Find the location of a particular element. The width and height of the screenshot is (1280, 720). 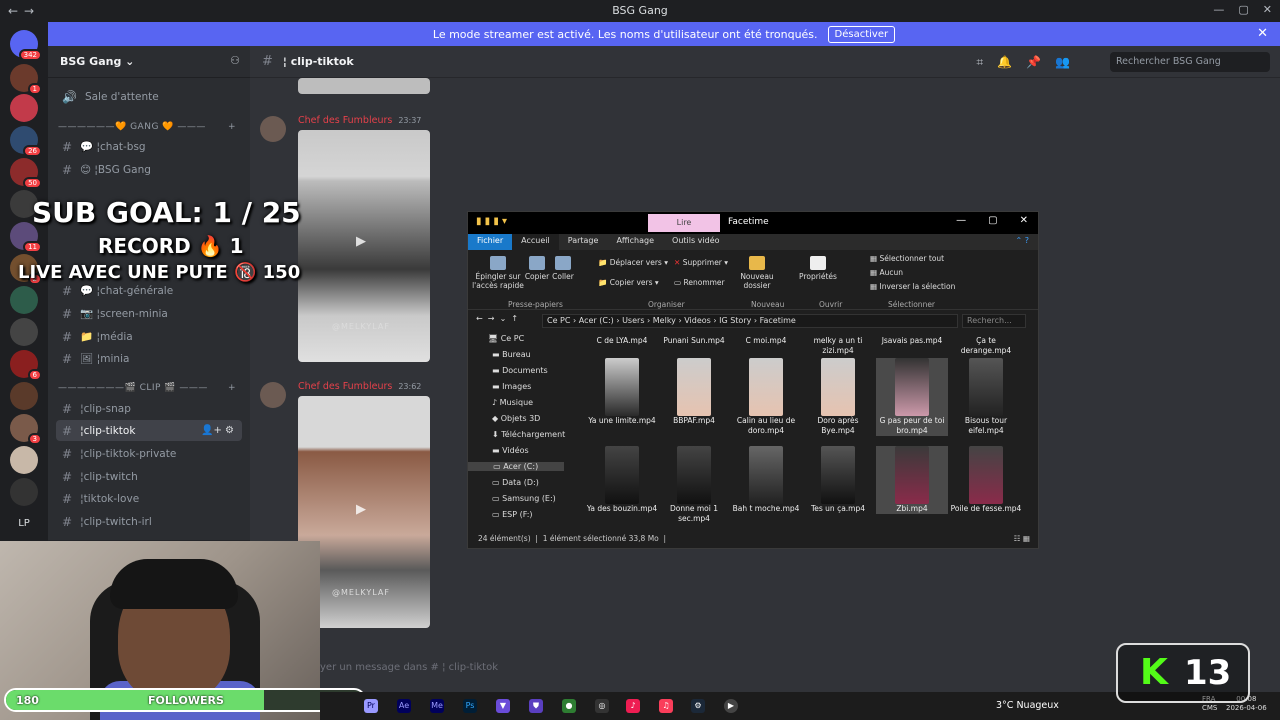

select-all-button: ▦ Sélectionner tout is located at coordinates (907, 258).